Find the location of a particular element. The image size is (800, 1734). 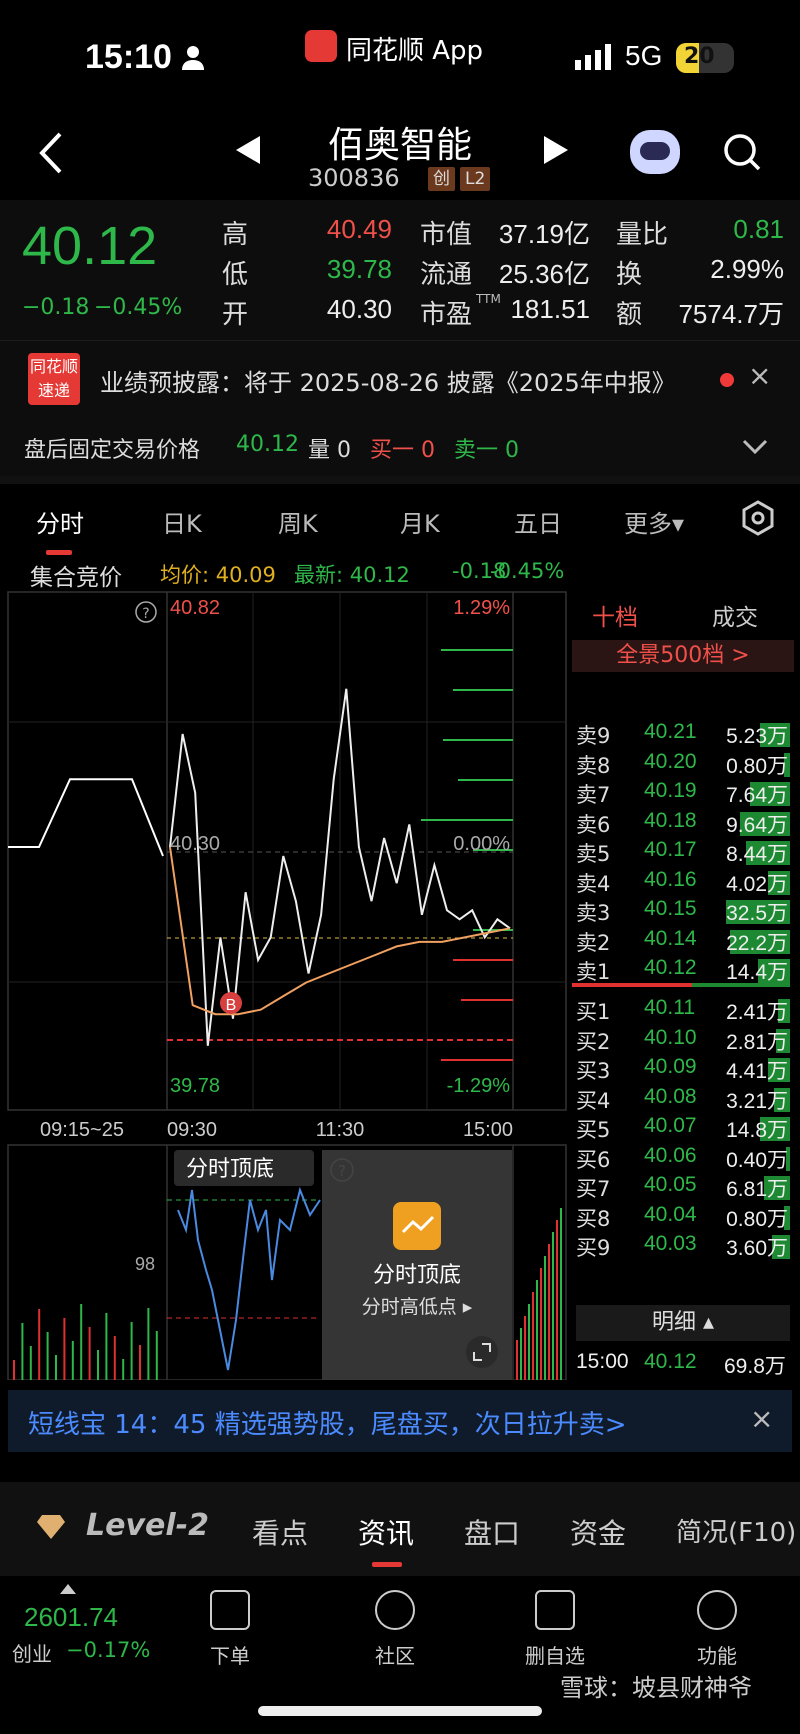

full-depth-link: 全景500档 > is located at coordinates (683, 656).